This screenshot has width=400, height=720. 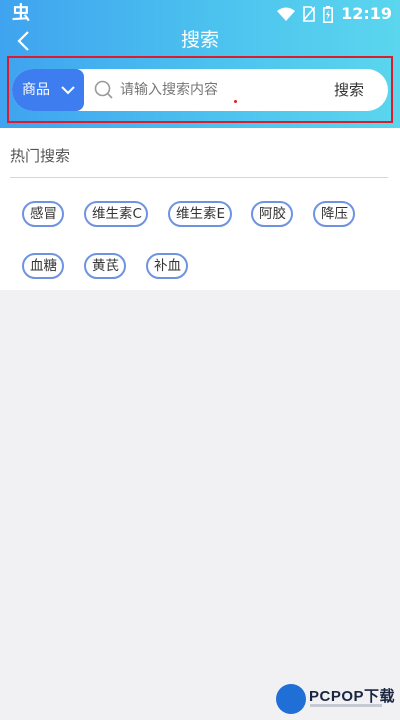 I want to click on hot-tag: 阿胶, so click(x=272, y=214).